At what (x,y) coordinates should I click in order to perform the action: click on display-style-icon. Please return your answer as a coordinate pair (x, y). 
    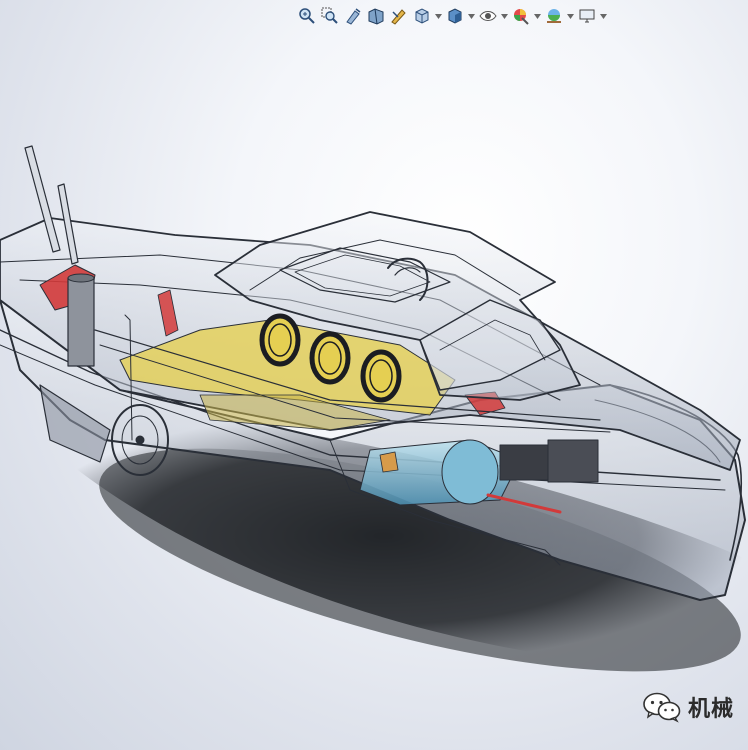
    Looking at the image, I should click on (455, 16).